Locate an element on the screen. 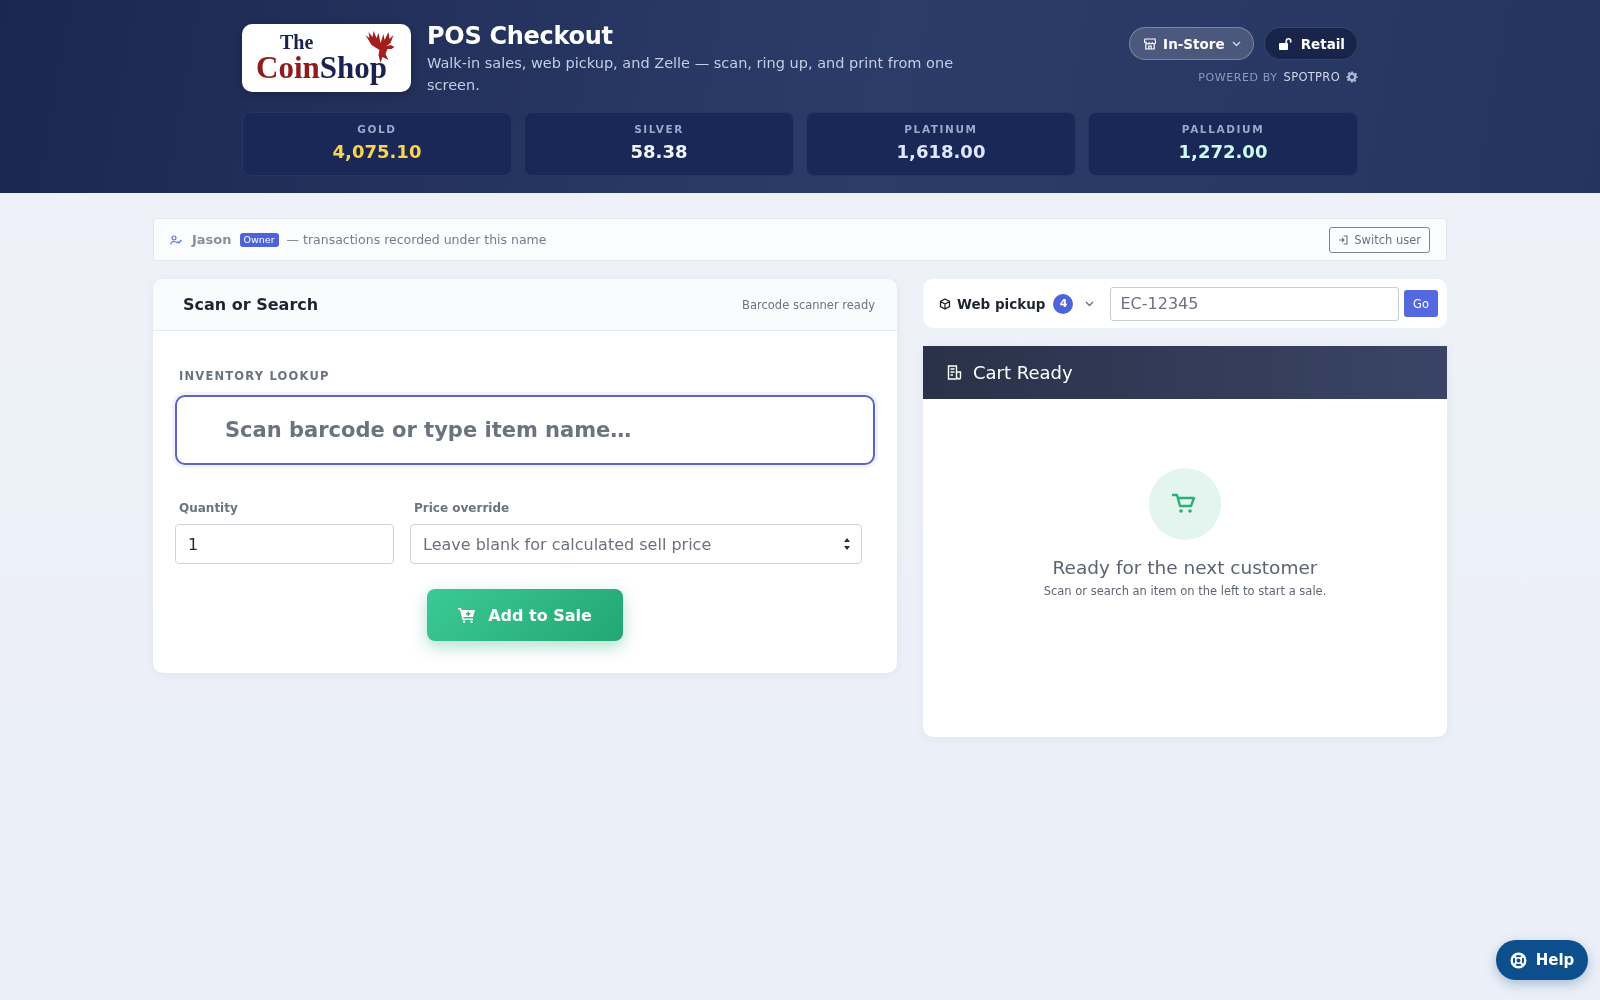 This screenshot has width=1600, height=1000. settings-icon is located at coordinates (1352, 77).